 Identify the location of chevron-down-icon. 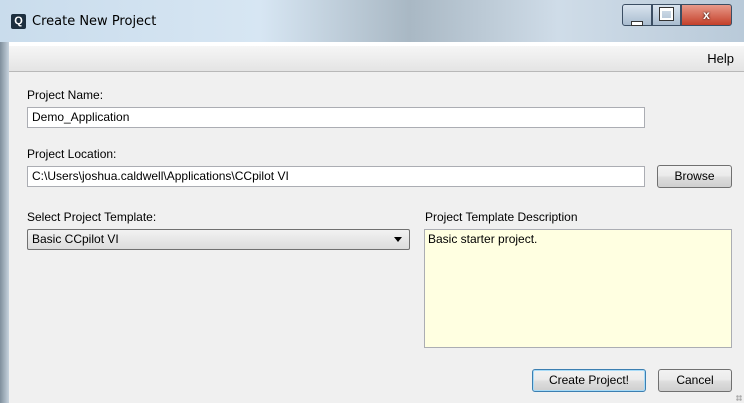
(398, 239).